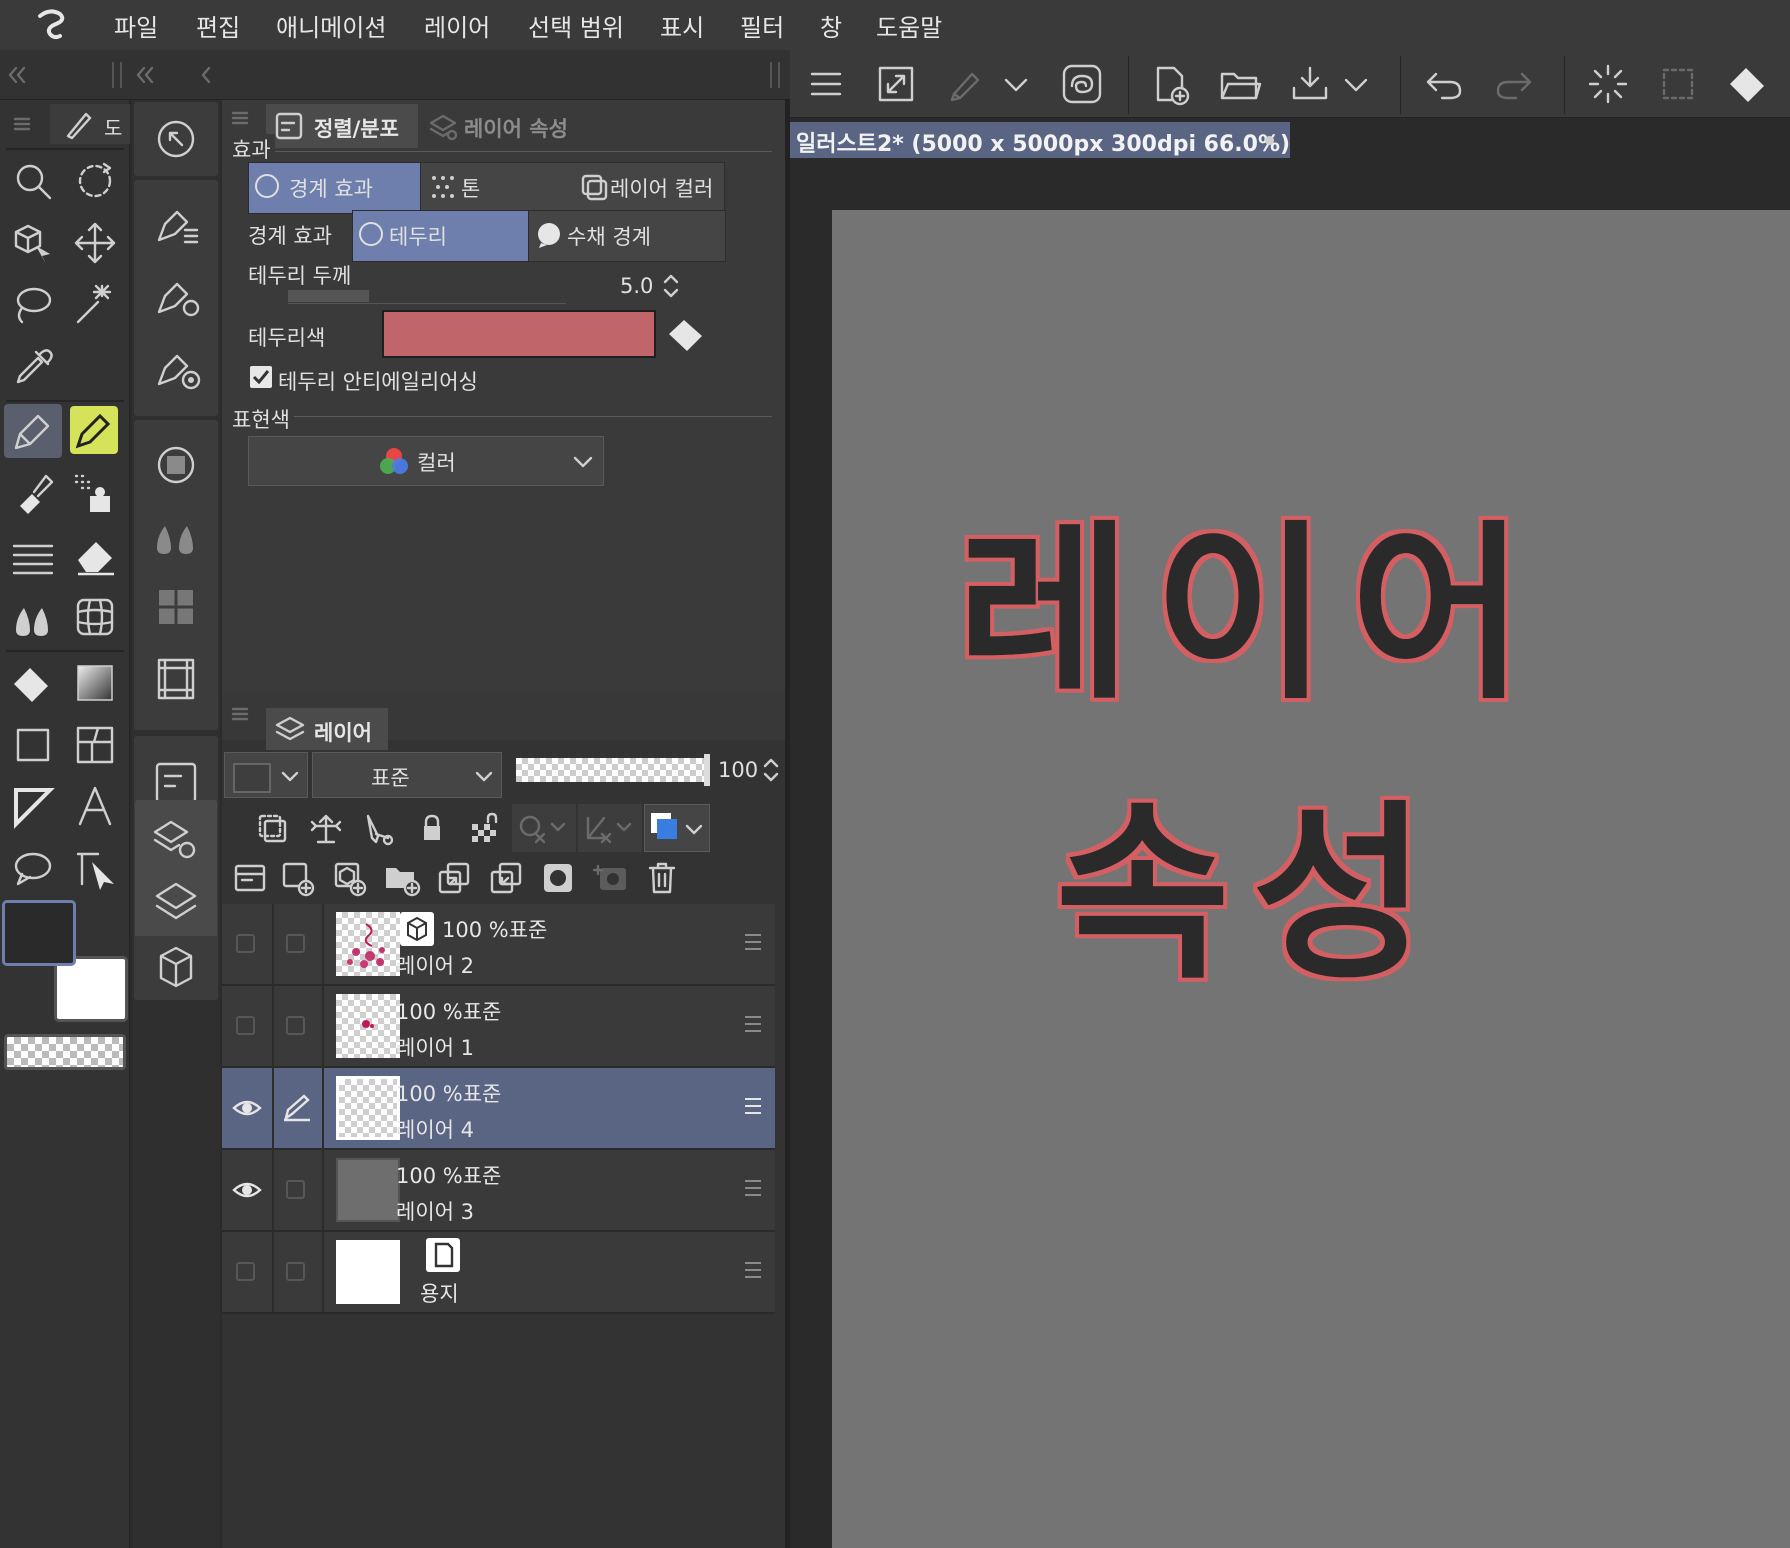 This screenshot has height=1548, width=1790. What do you see at coordinates (498, 1027) in the screenshot?
I see `layer-row: 100 %표준 레이어 1` at bounding box center [498, 1027].